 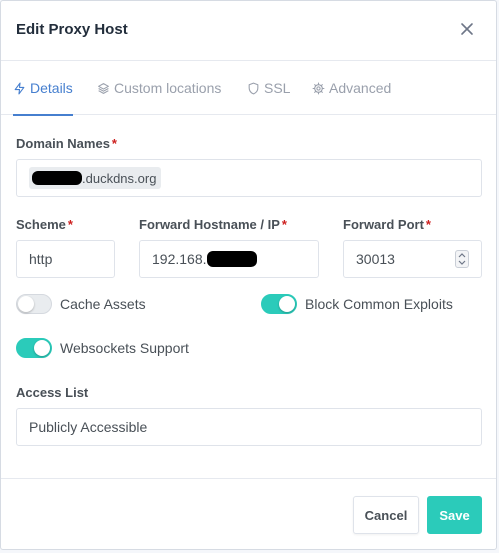 I want to click on tab-advanced-label: Advanced, so click(x=360, y=88).